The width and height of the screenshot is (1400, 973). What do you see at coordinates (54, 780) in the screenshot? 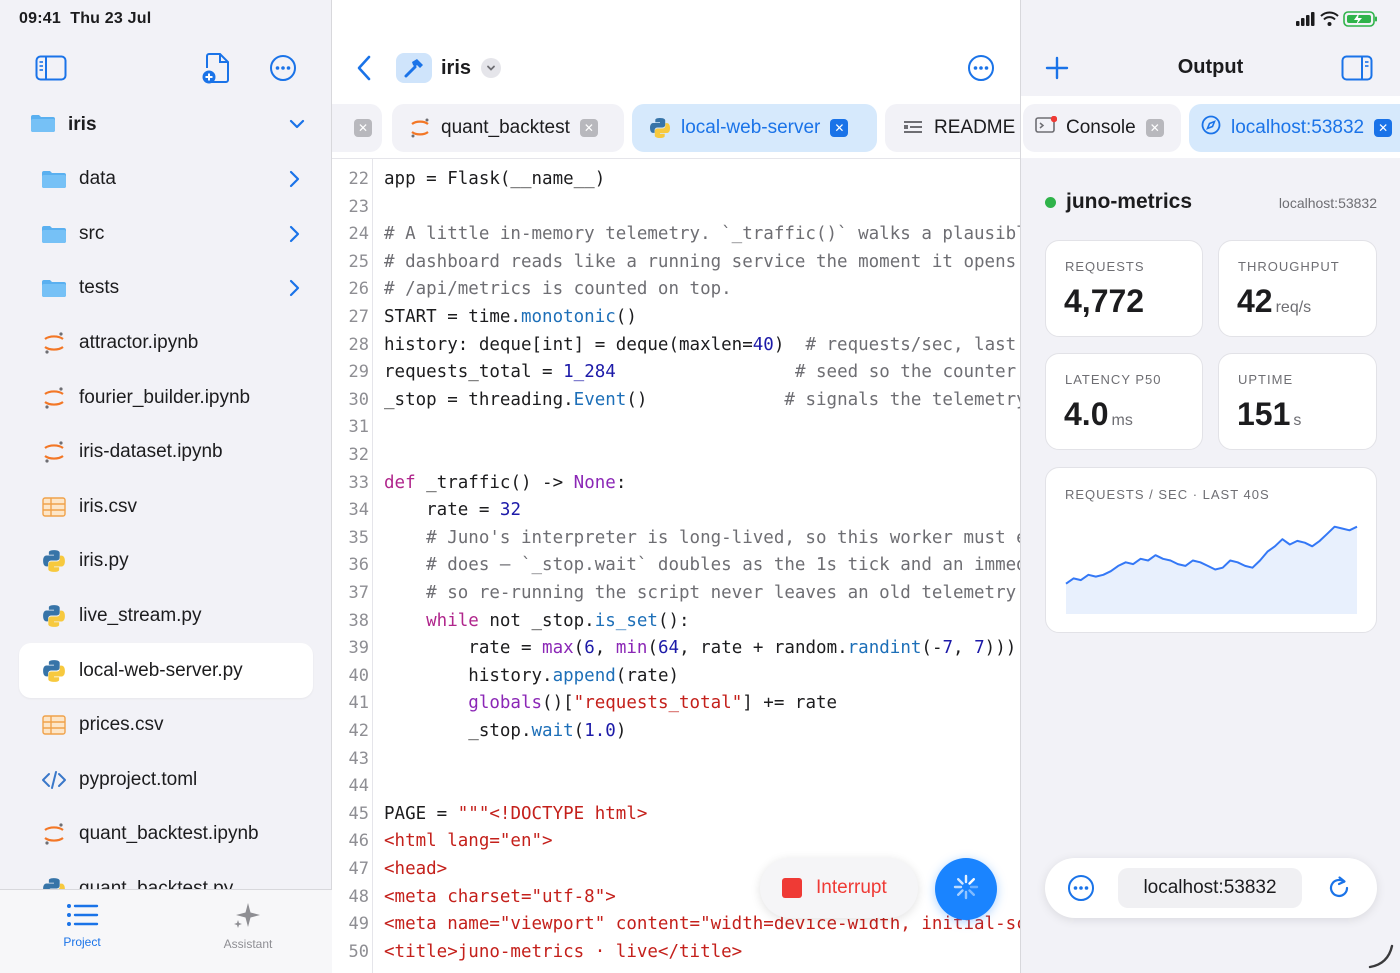
I see `code-icon` at bounding box center [54, 780].